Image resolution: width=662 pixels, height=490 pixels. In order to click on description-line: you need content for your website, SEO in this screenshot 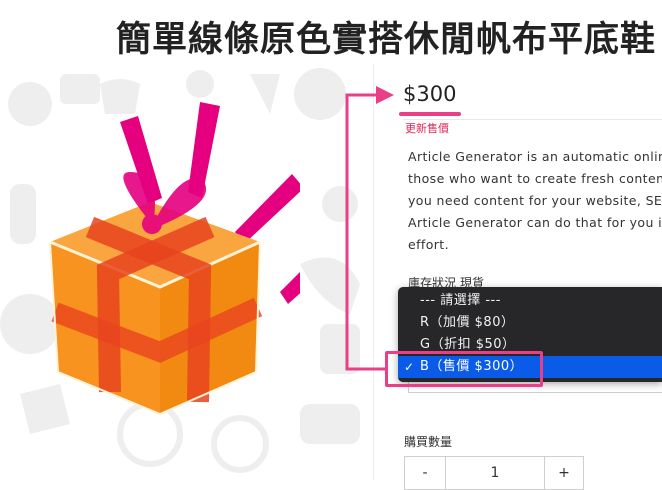, I will do `click(535, 200)`.